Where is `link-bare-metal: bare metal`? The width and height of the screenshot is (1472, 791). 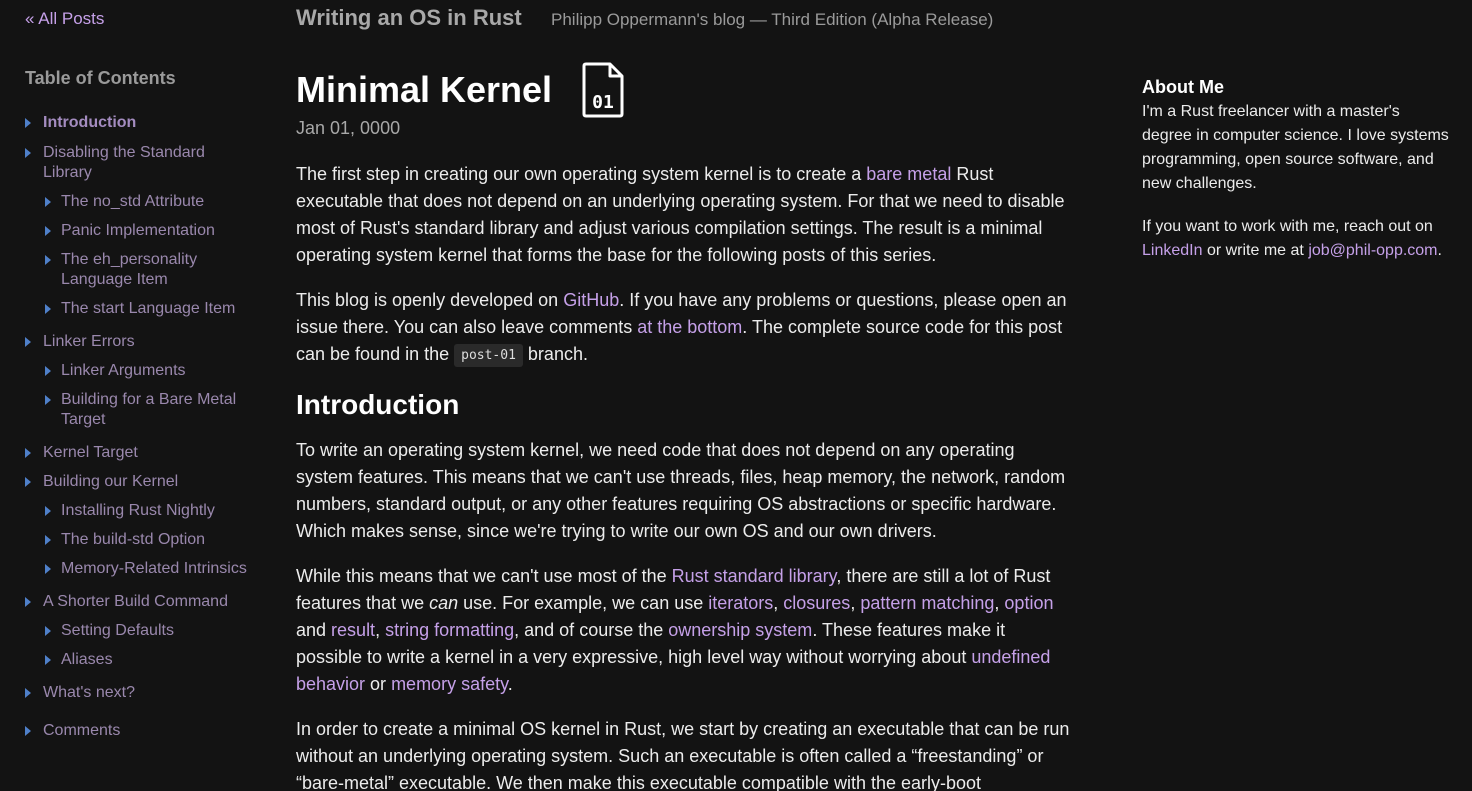 link-bare-metal: bare metal is located at coordinates (908, 174).